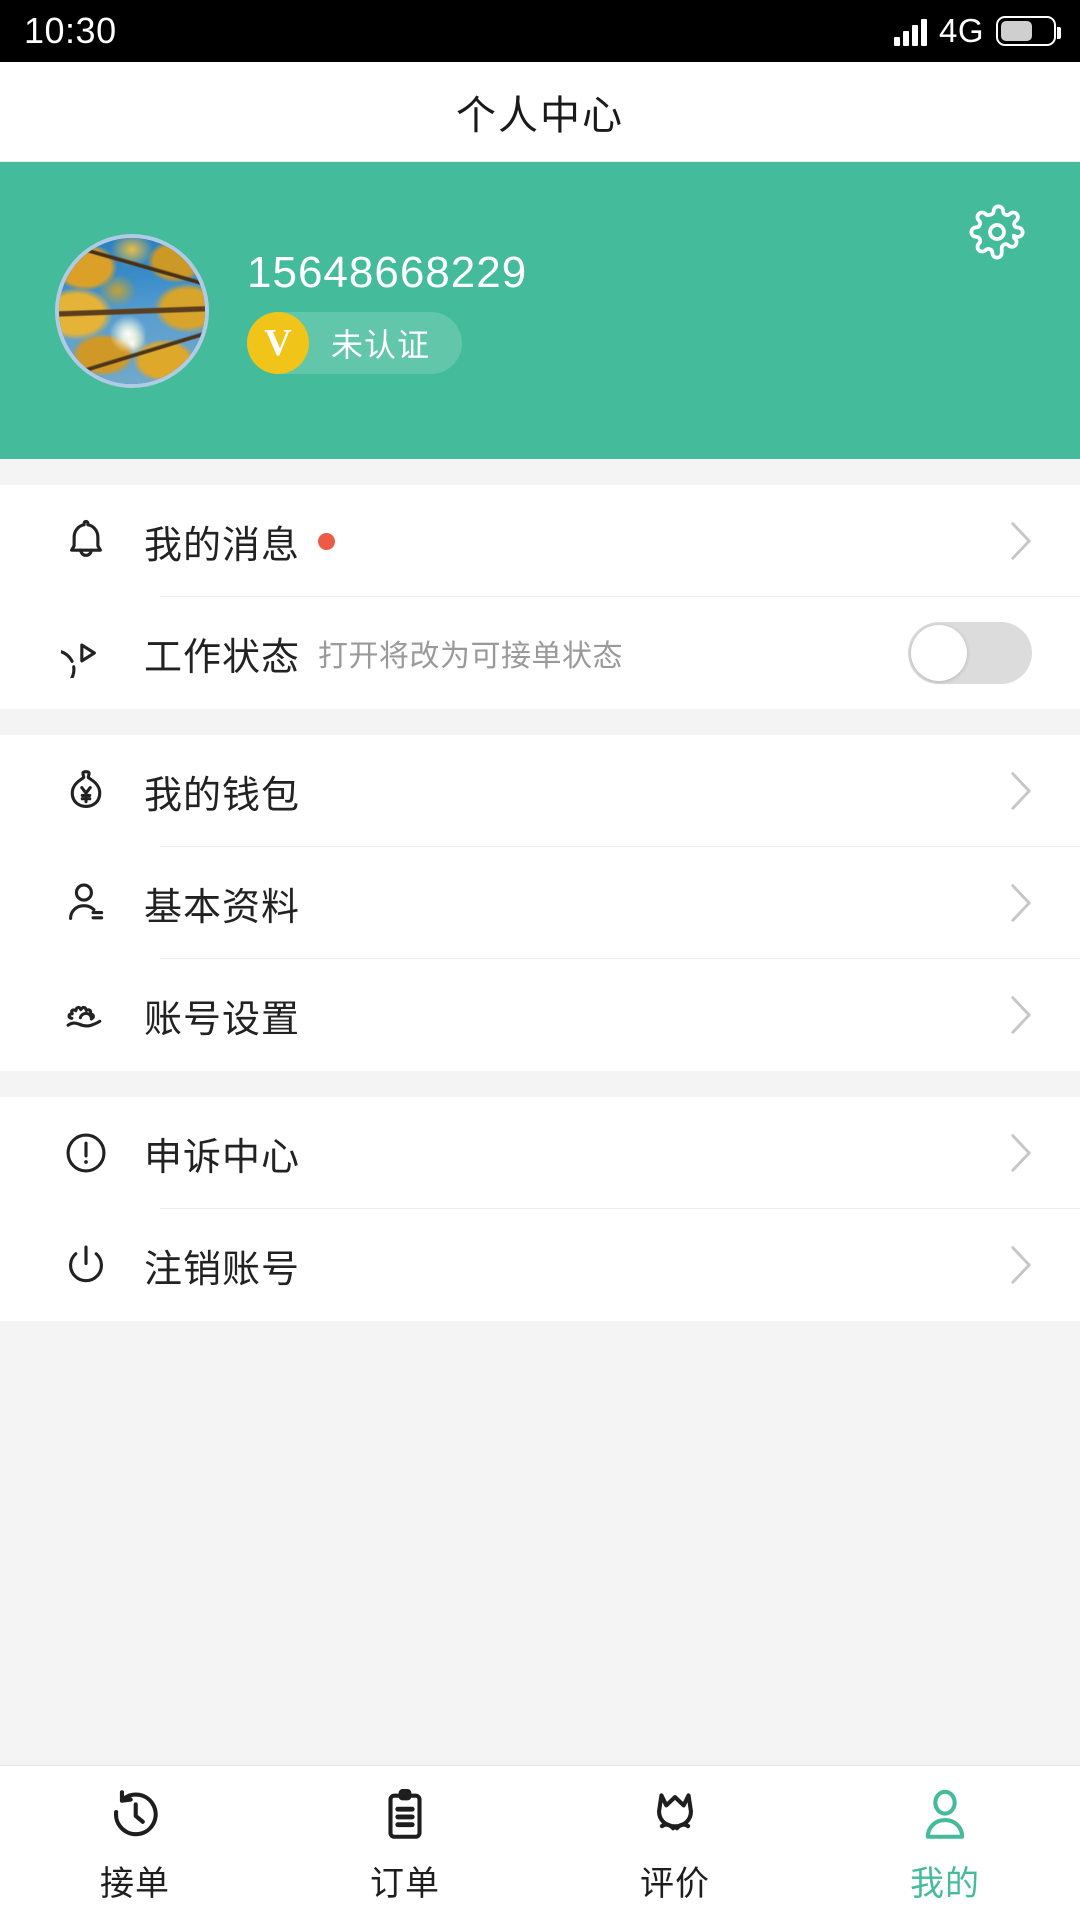 This screenshot has width=1080, height=1920. Describe the element at coordinates (970, 653) in the screenshot. I see `work-status-toggle` at that location.